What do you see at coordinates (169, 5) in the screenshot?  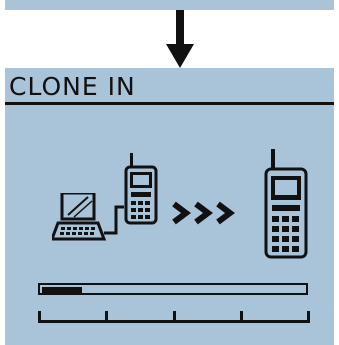 I see `previous-screen-strip` at bounding box center [169, 5].